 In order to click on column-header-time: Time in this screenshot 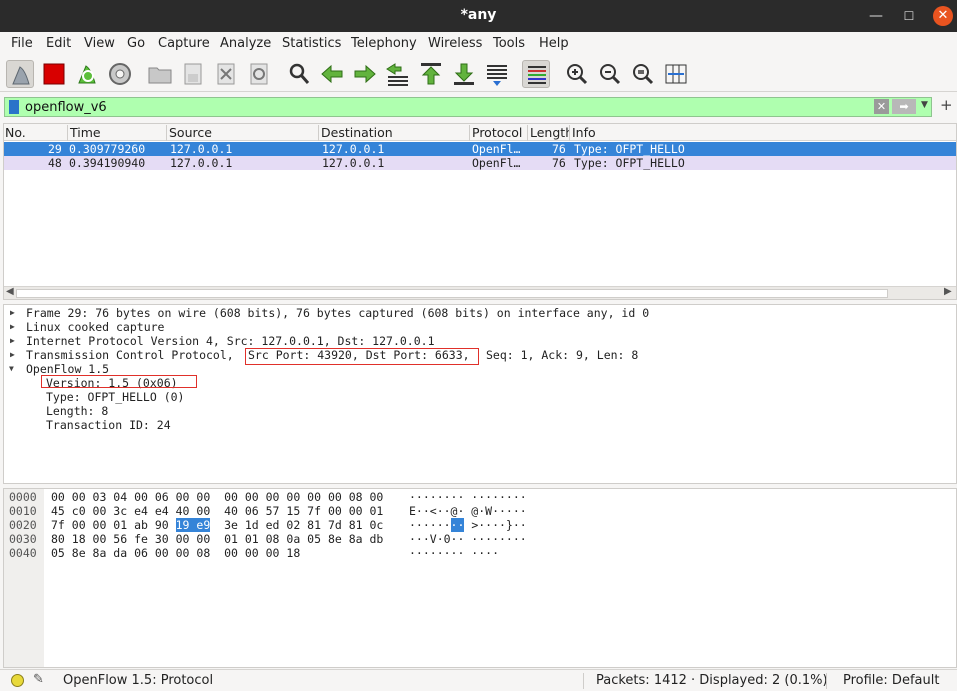, I will do `click(117, 133)`.